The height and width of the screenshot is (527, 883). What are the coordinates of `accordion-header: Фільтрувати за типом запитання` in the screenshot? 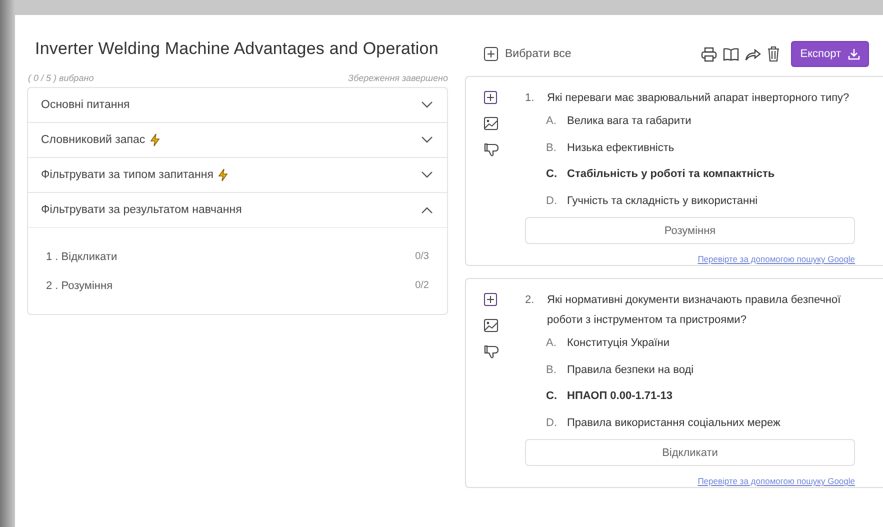 It's located at (237, 175).